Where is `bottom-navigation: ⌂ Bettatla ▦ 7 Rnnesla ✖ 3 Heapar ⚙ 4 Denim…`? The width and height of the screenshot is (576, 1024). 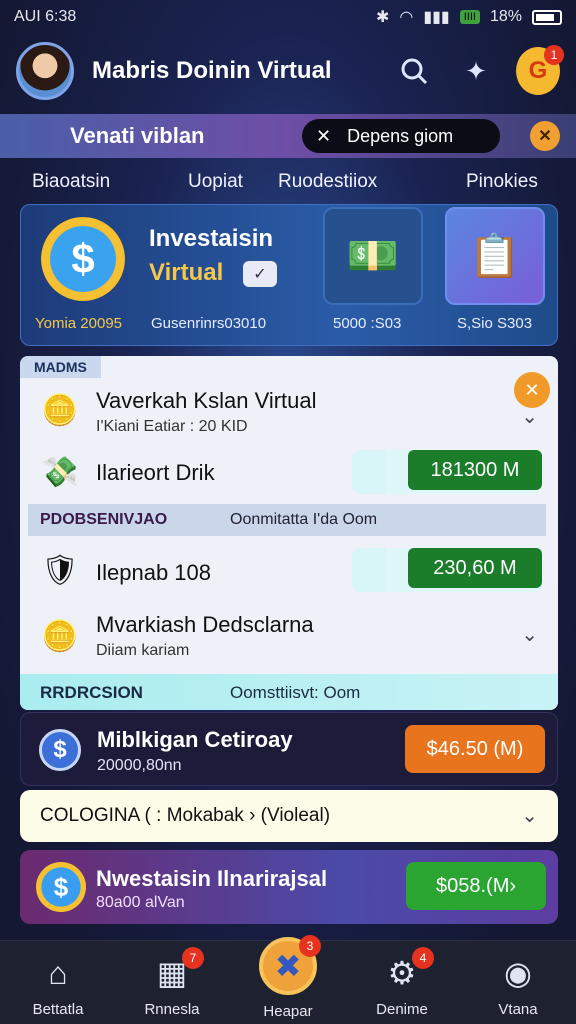
bottom-navigation: ⌂ Bettatla ▦ 7 Rnnesla ✖ 3 Heapar ⚙ 4 Denim… is located at coordinates (288, 979).